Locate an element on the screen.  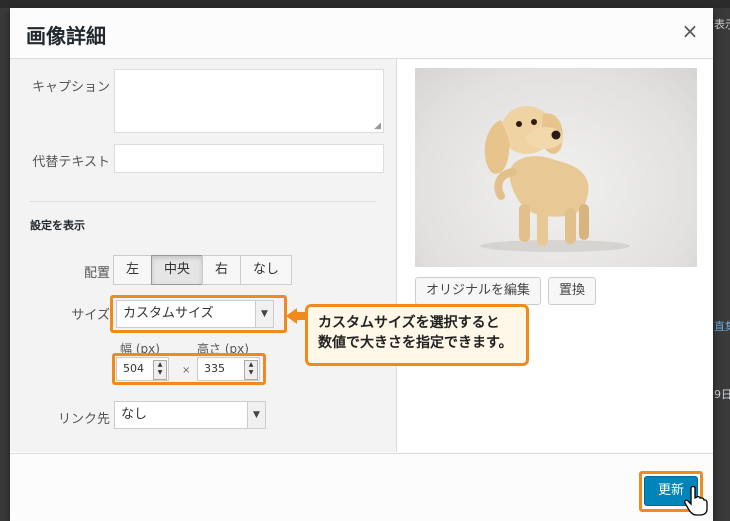
height-value: 335 is located at coordinates (214, 368).